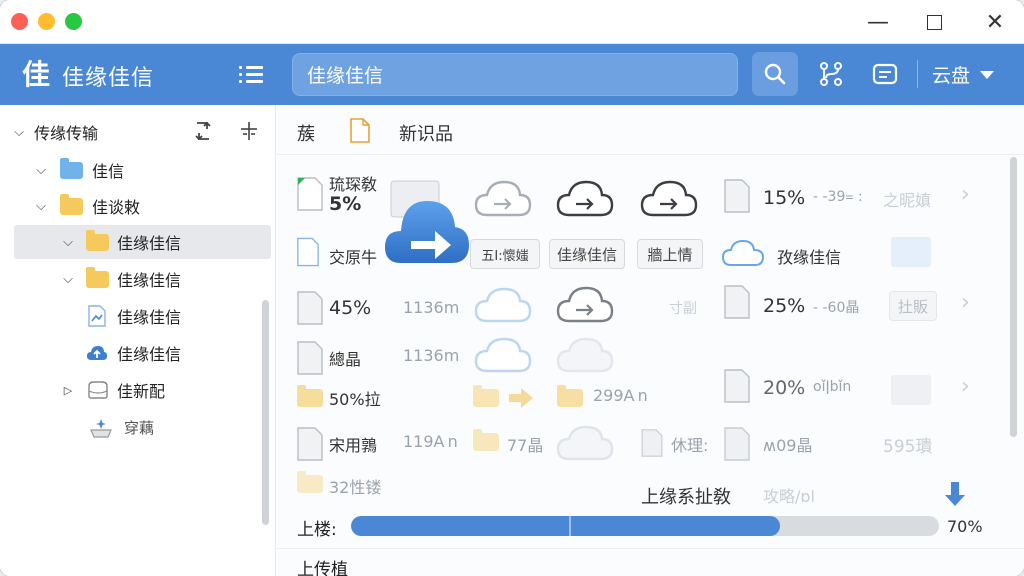 This screenshot has height=576, width=1024. Describe the element at coordinates (46, 21) in the screenshot. I see `minimize-traffic-light` at that location.